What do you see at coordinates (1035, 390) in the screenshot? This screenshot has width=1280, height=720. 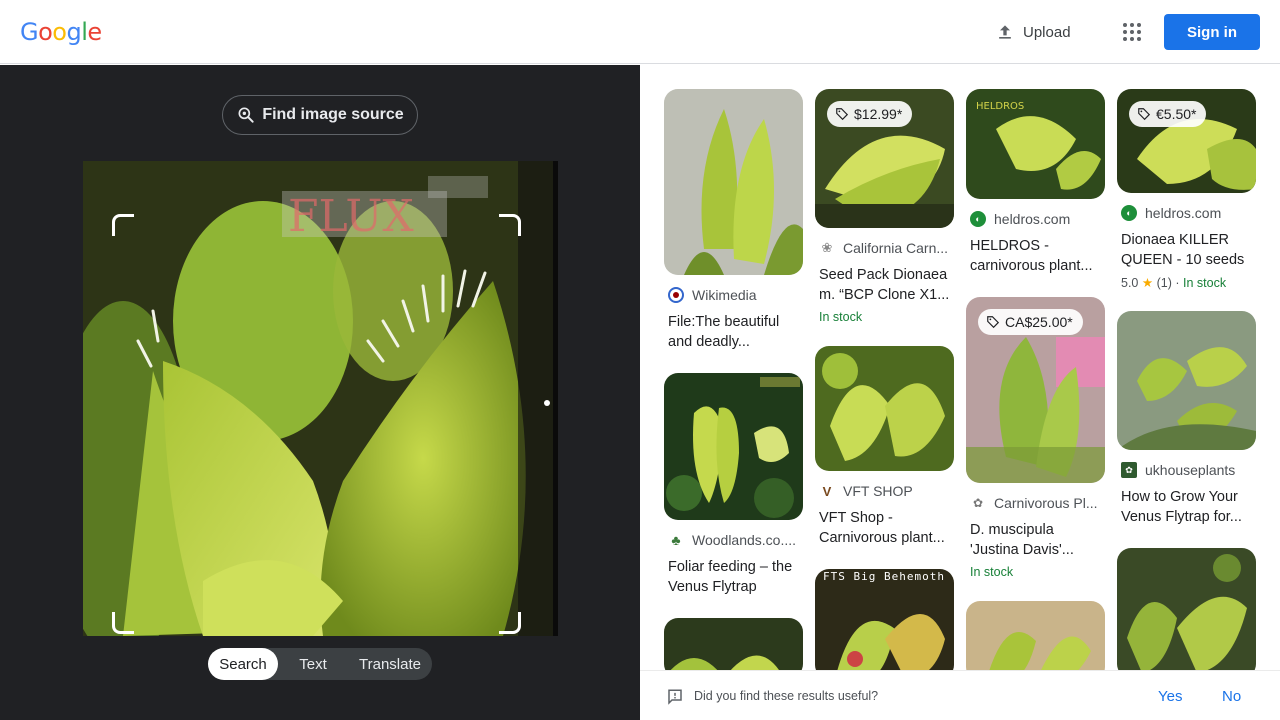 I see `result-thumbnail: CA$25.00*` at bounding box center [1035, 390].